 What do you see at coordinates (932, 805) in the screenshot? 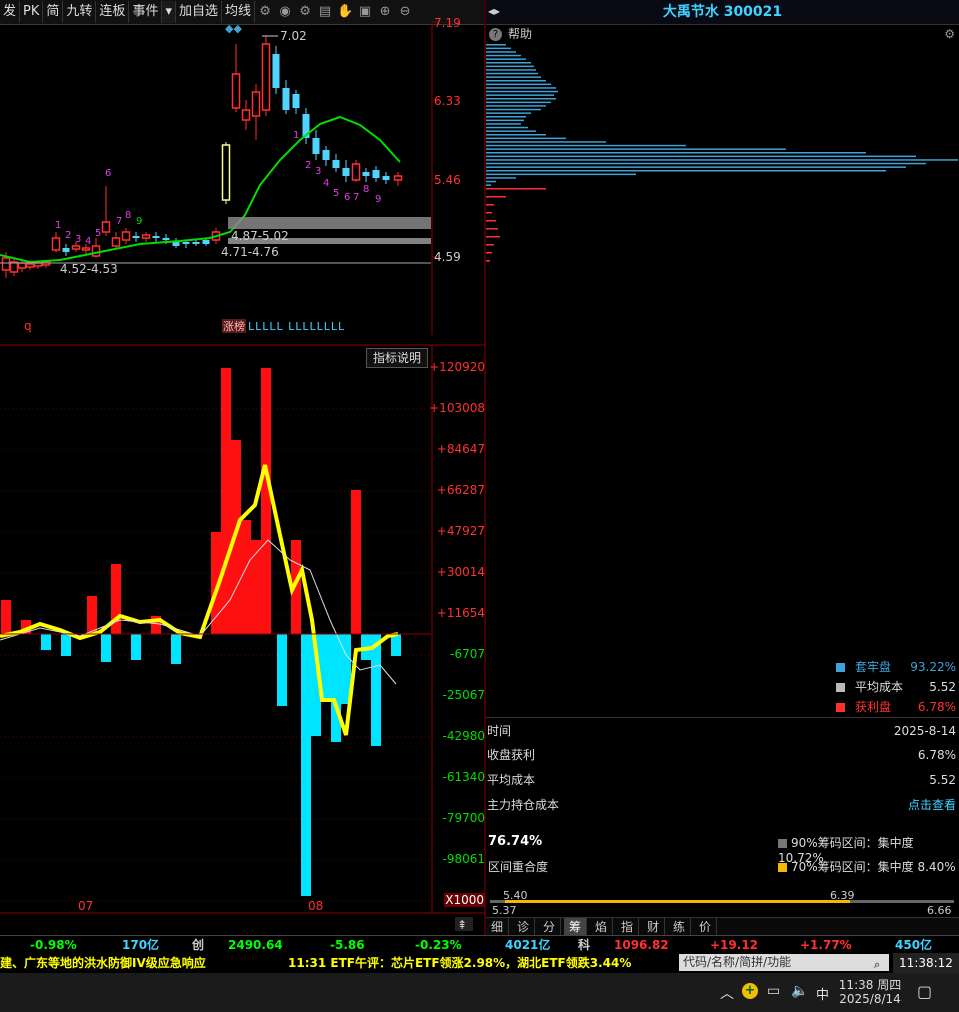
I see `click-view-link: 点击查看` at bounding box center [932, 805].